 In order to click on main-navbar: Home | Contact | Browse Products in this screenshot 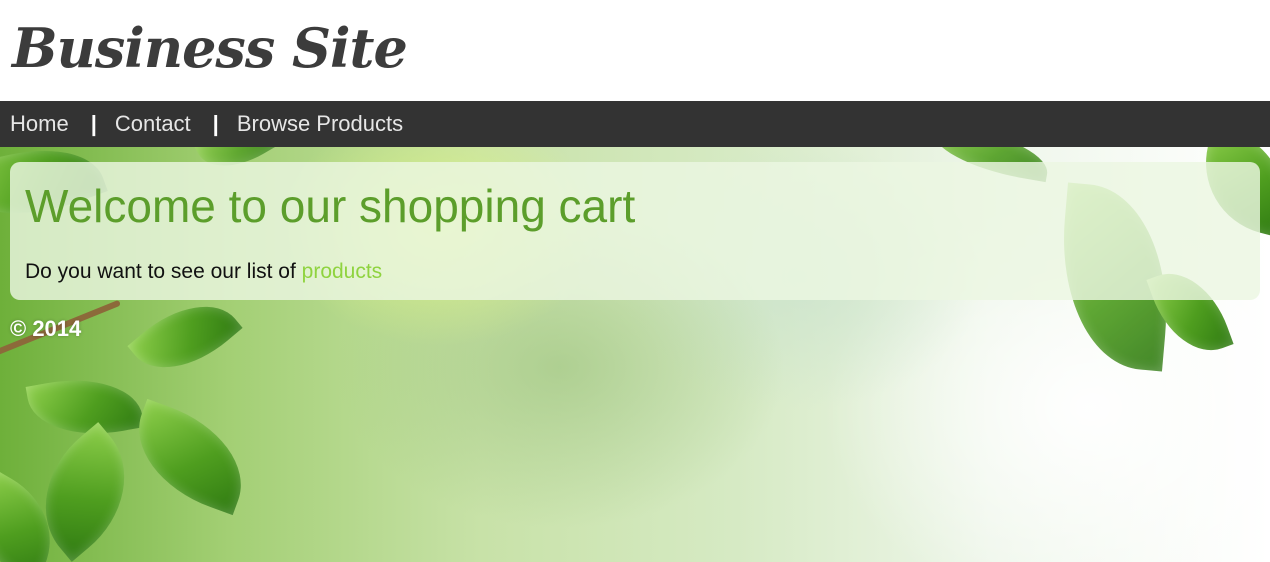, I will do `click(635, 124)`.